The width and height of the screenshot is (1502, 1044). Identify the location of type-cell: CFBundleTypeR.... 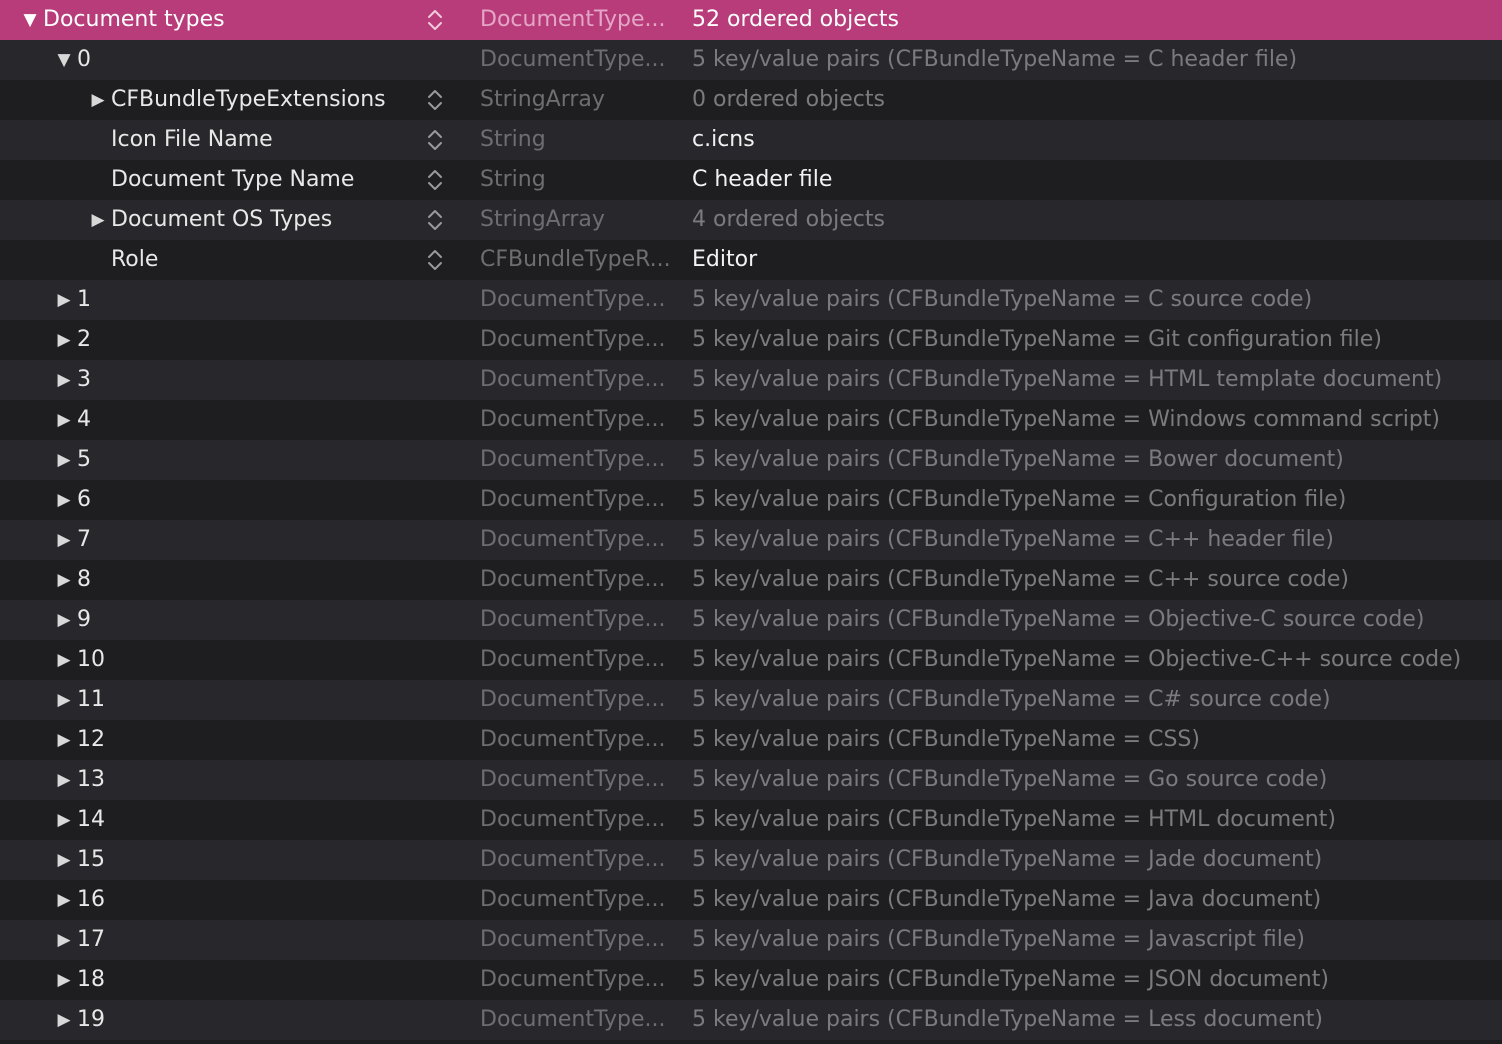
(577, 260).